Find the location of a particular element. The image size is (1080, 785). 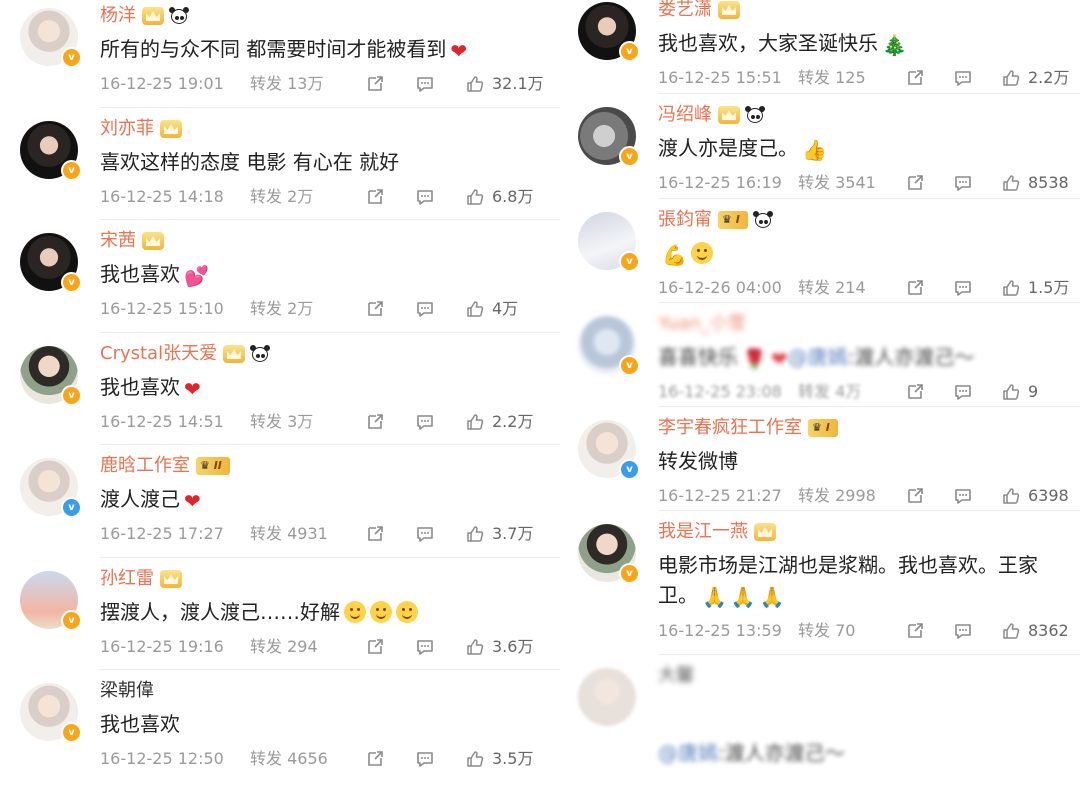

avatar is located at coordinates (607, 697).